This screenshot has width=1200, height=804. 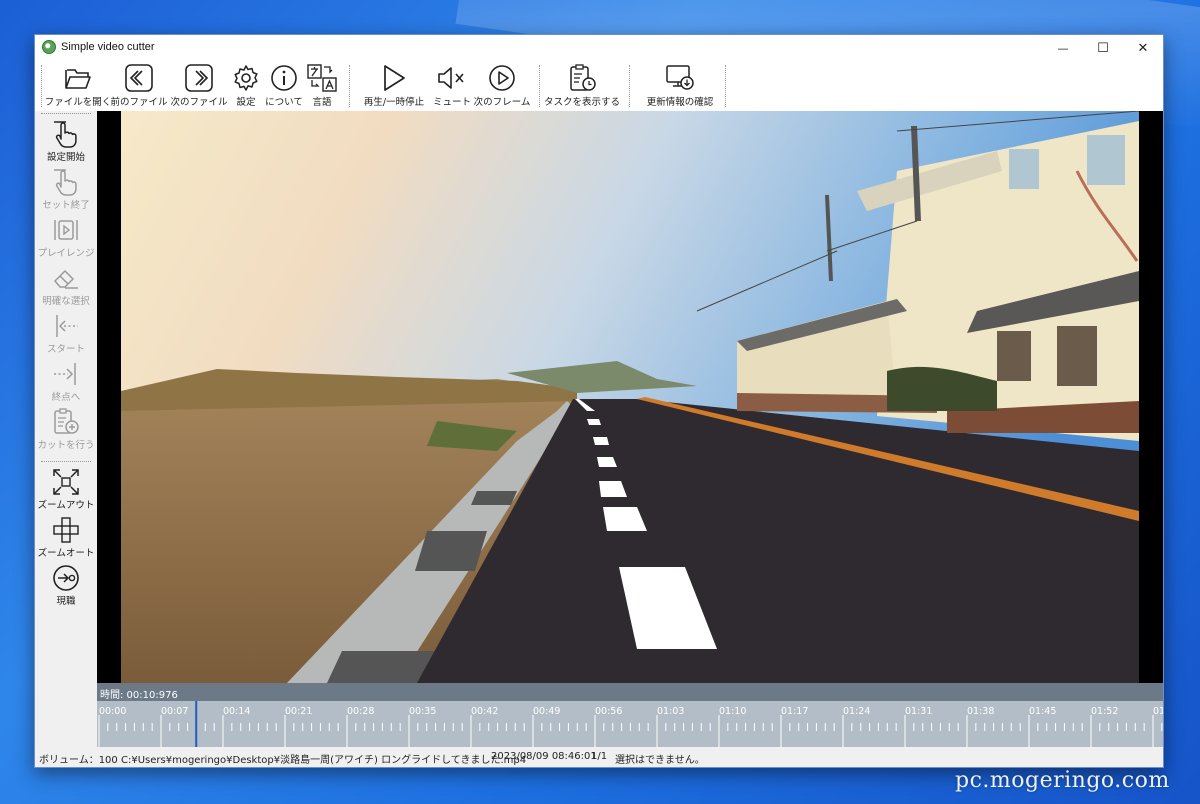 I want to click on play-range-button: プレイレンジ, so click(x=66, y=238).